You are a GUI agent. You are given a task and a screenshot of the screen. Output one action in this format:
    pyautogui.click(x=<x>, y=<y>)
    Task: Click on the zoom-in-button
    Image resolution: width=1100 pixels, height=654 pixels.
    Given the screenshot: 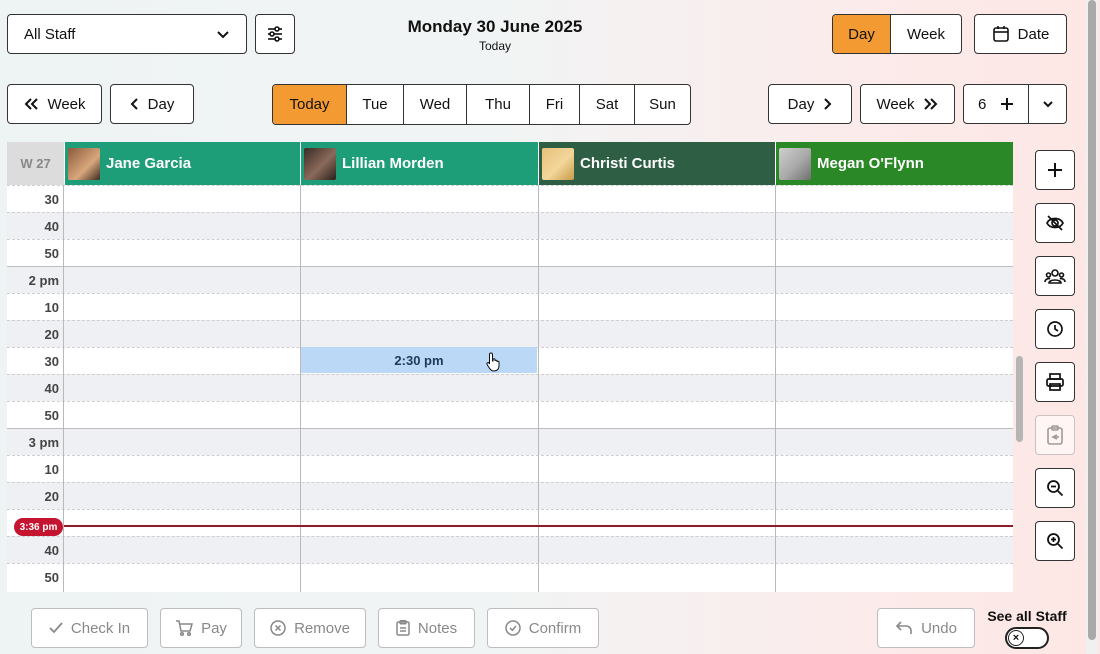 What is the action you would take?
    pyautogui.click(x=1055, y=541)
    